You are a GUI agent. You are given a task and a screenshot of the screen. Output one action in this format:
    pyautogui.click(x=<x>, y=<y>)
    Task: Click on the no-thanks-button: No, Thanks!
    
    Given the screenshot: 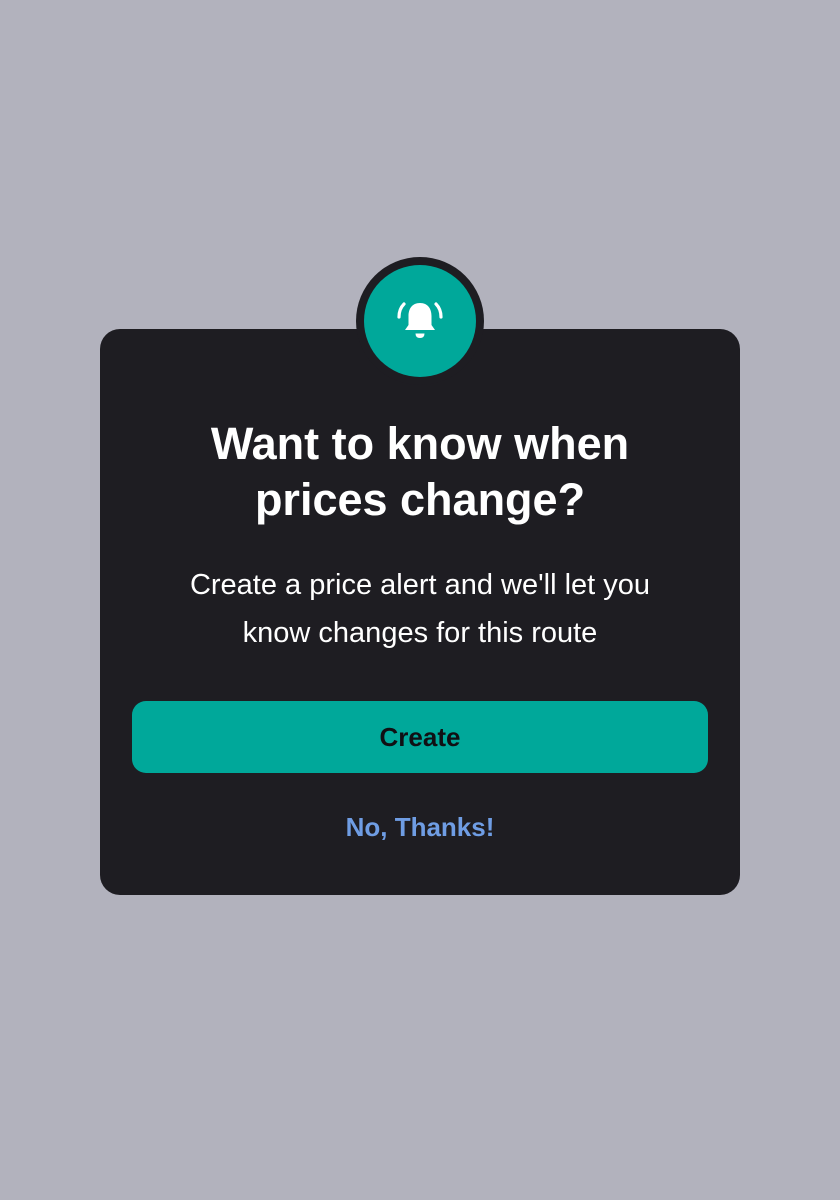 What is the action you would take?
    pyautogui.click(x=420, y=827)
    